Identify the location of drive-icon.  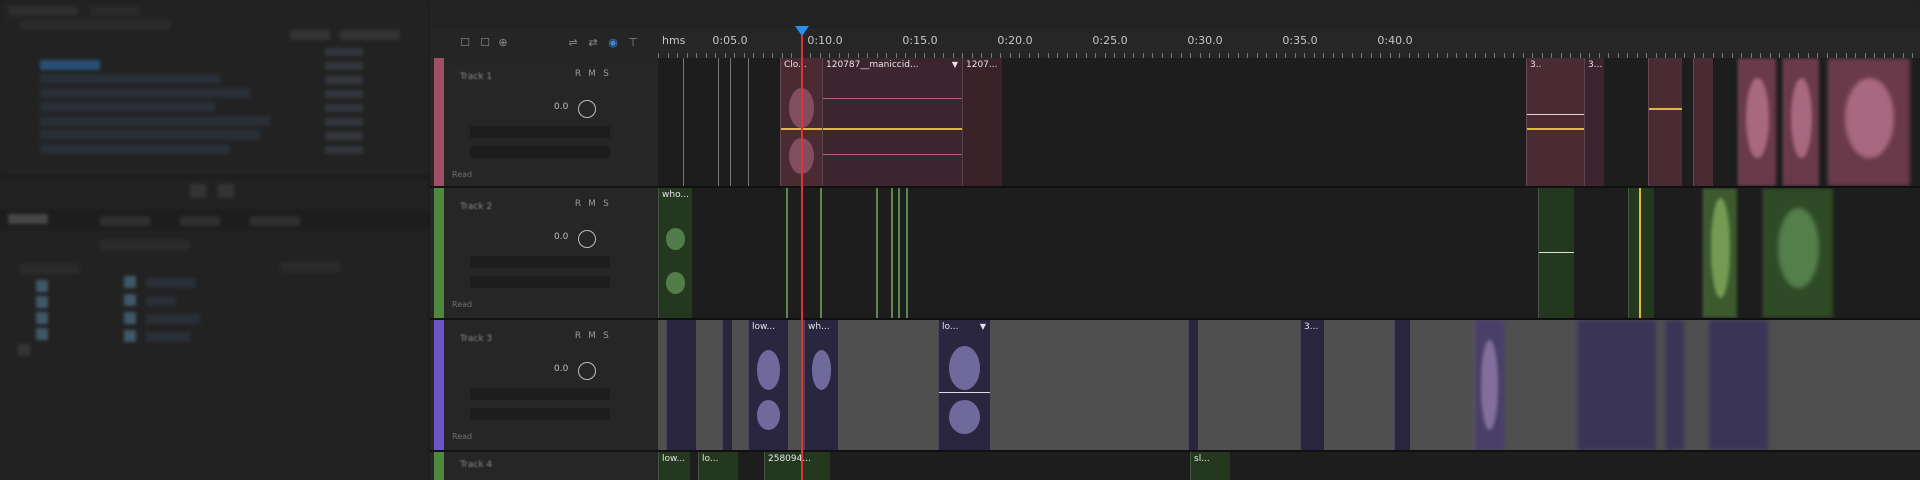
(24, 350).